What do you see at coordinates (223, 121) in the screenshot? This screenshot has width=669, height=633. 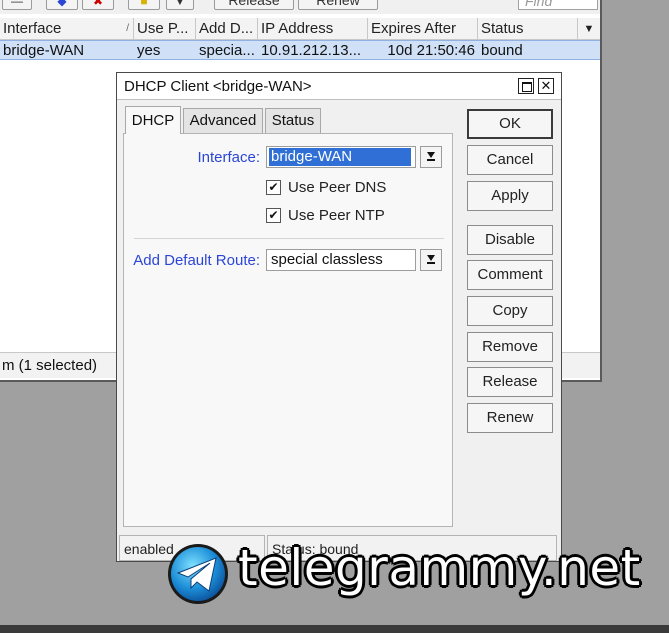 I see `tab-advanced: Advanced` at bounding box center [223, 121].